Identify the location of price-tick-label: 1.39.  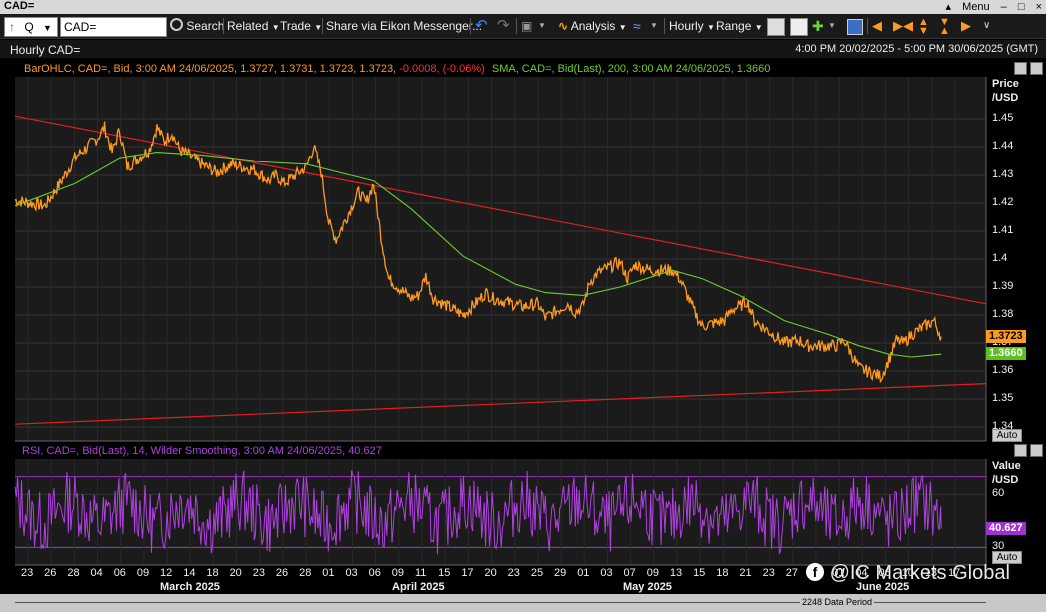
(1003, 286).